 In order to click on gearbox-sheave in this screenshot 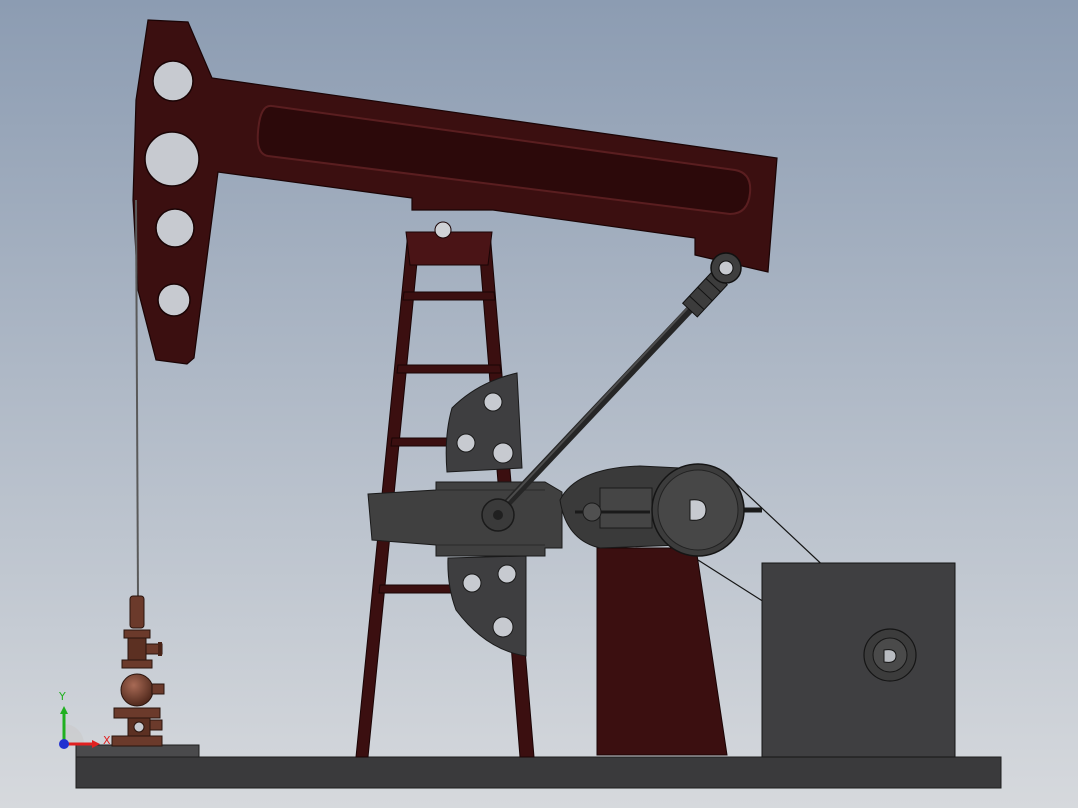, I will do `click(698, 510)`.